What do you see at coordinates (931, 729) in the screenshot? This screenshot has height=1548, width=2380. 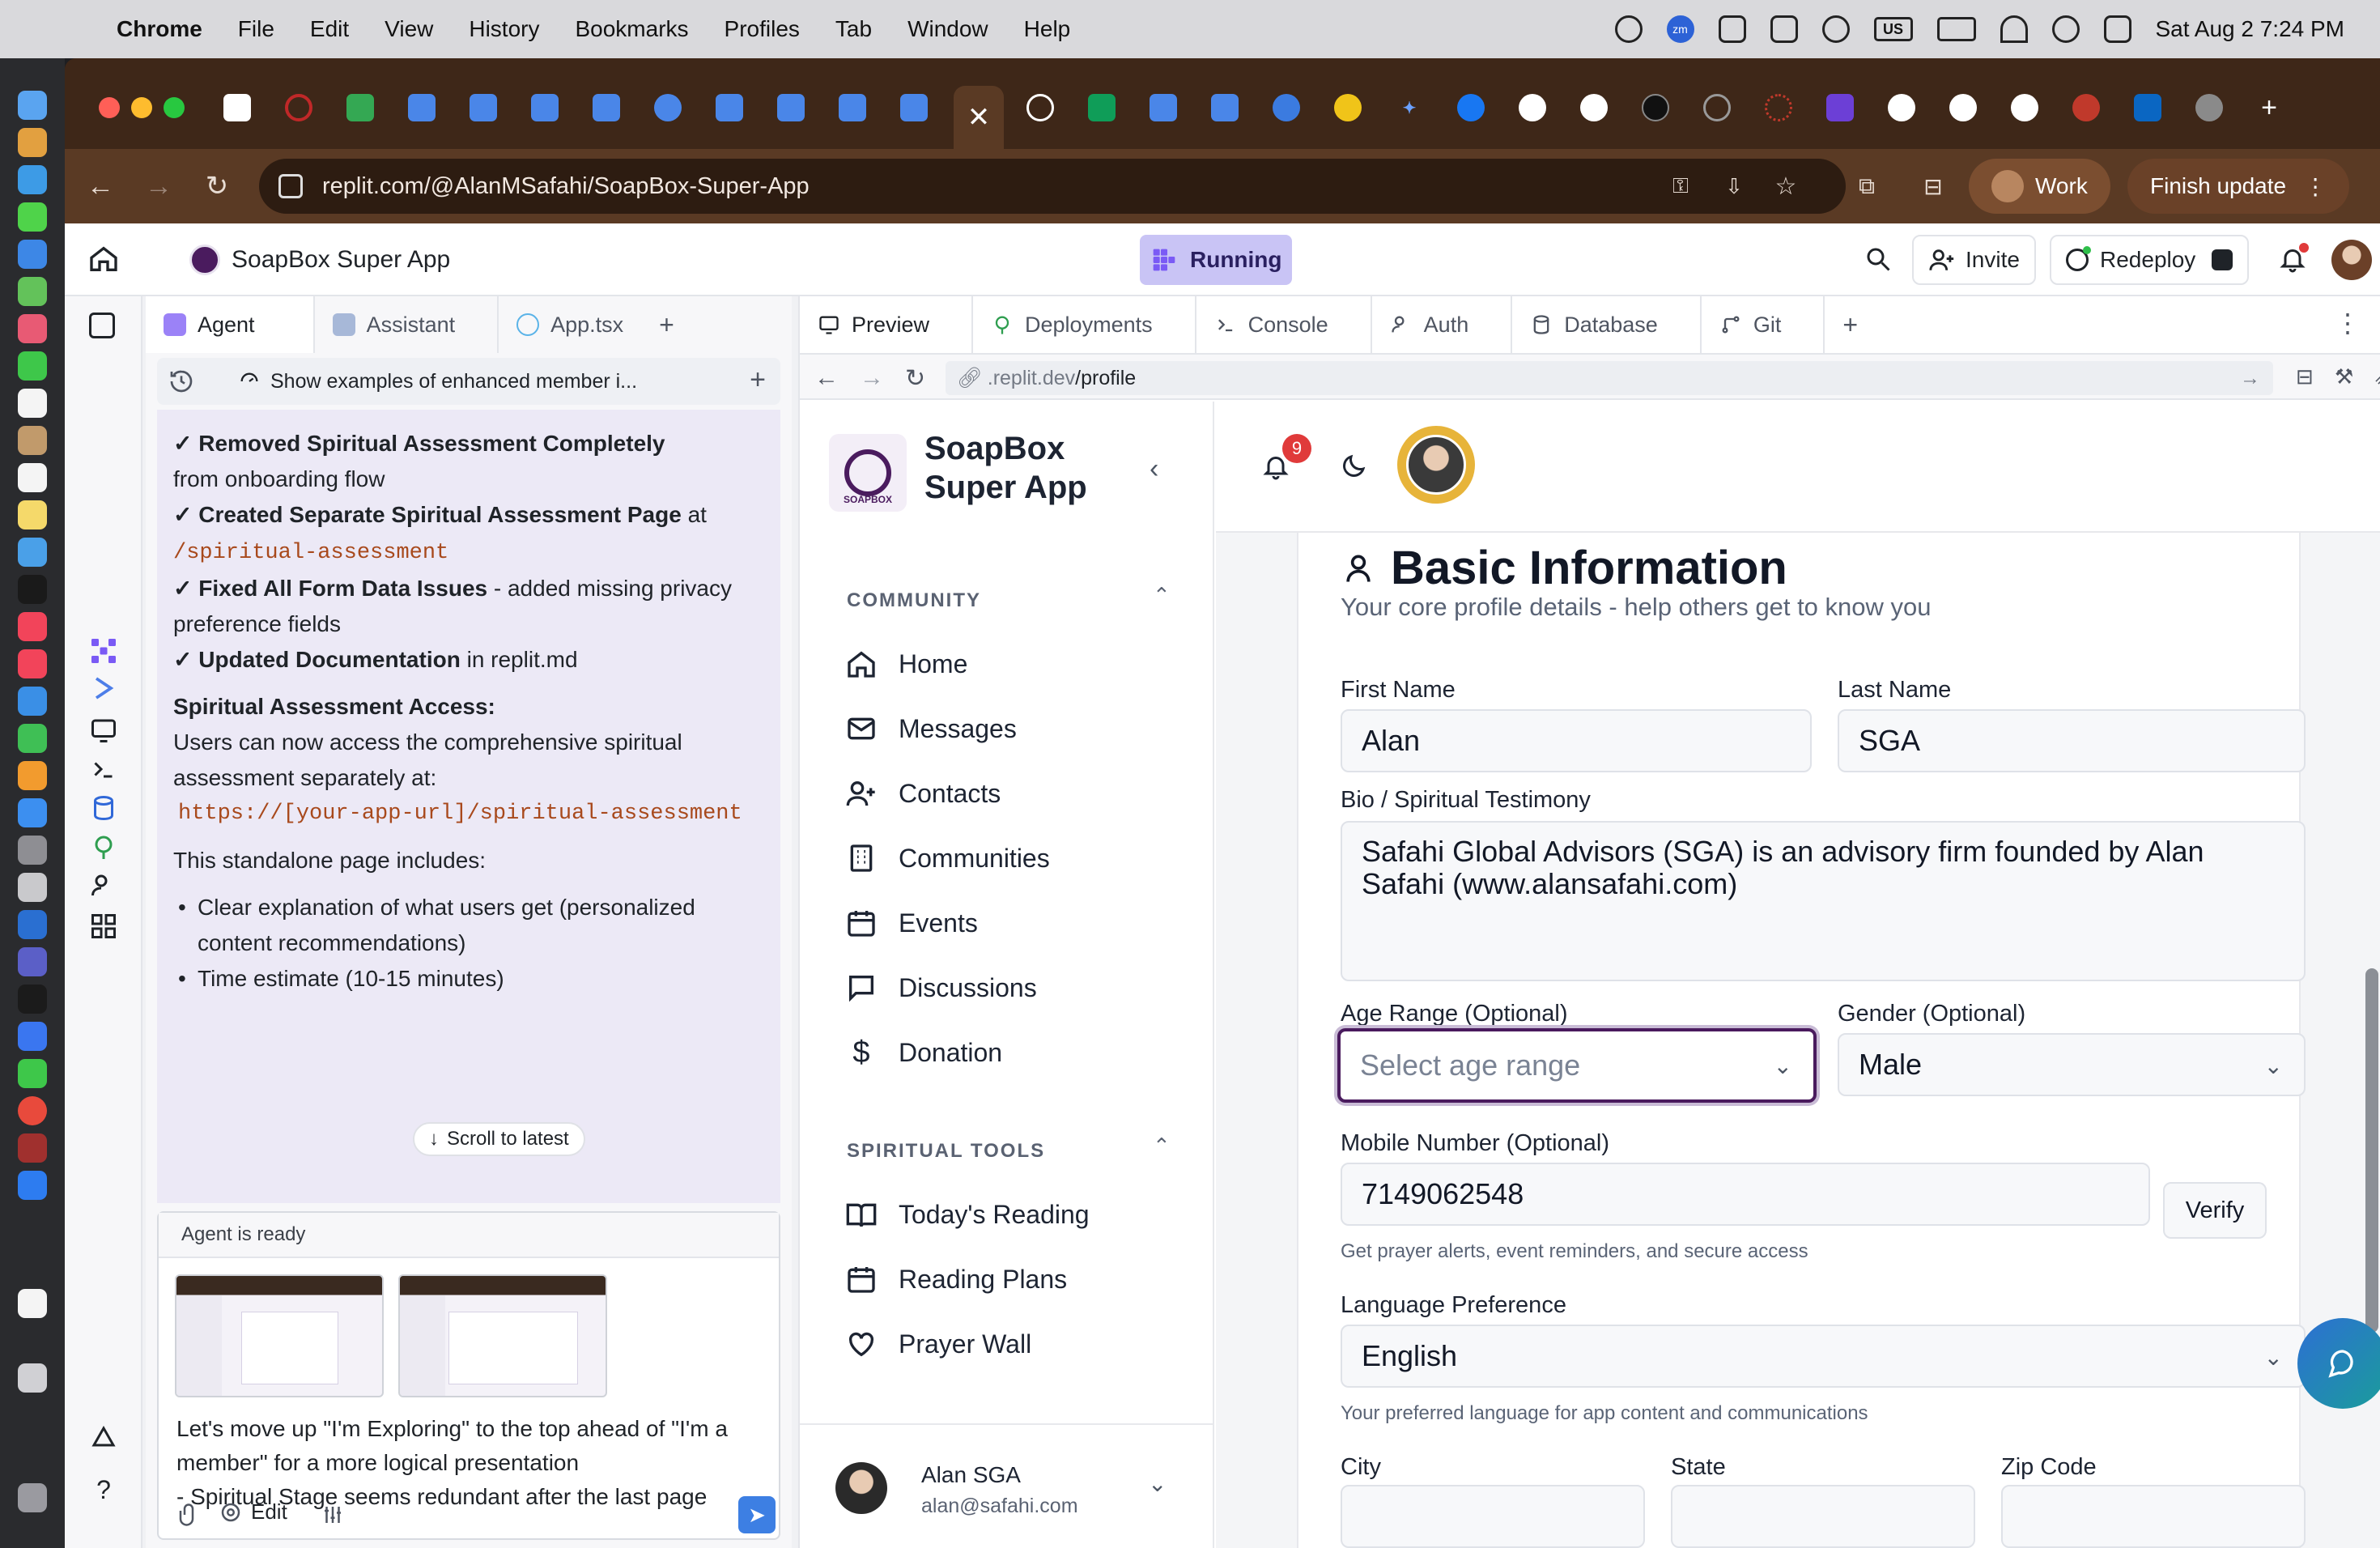 I see `nav-messages: Messages` at bounding box center [931, 729].